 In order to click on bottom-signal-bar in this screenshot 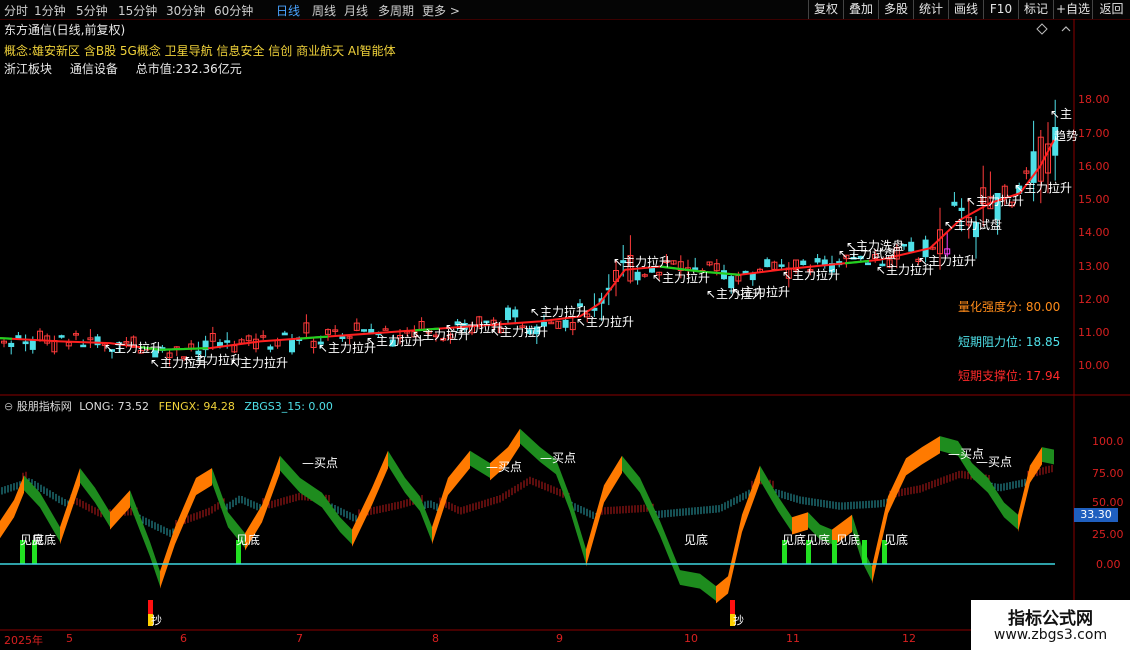, I will do `click(864, 552)`.